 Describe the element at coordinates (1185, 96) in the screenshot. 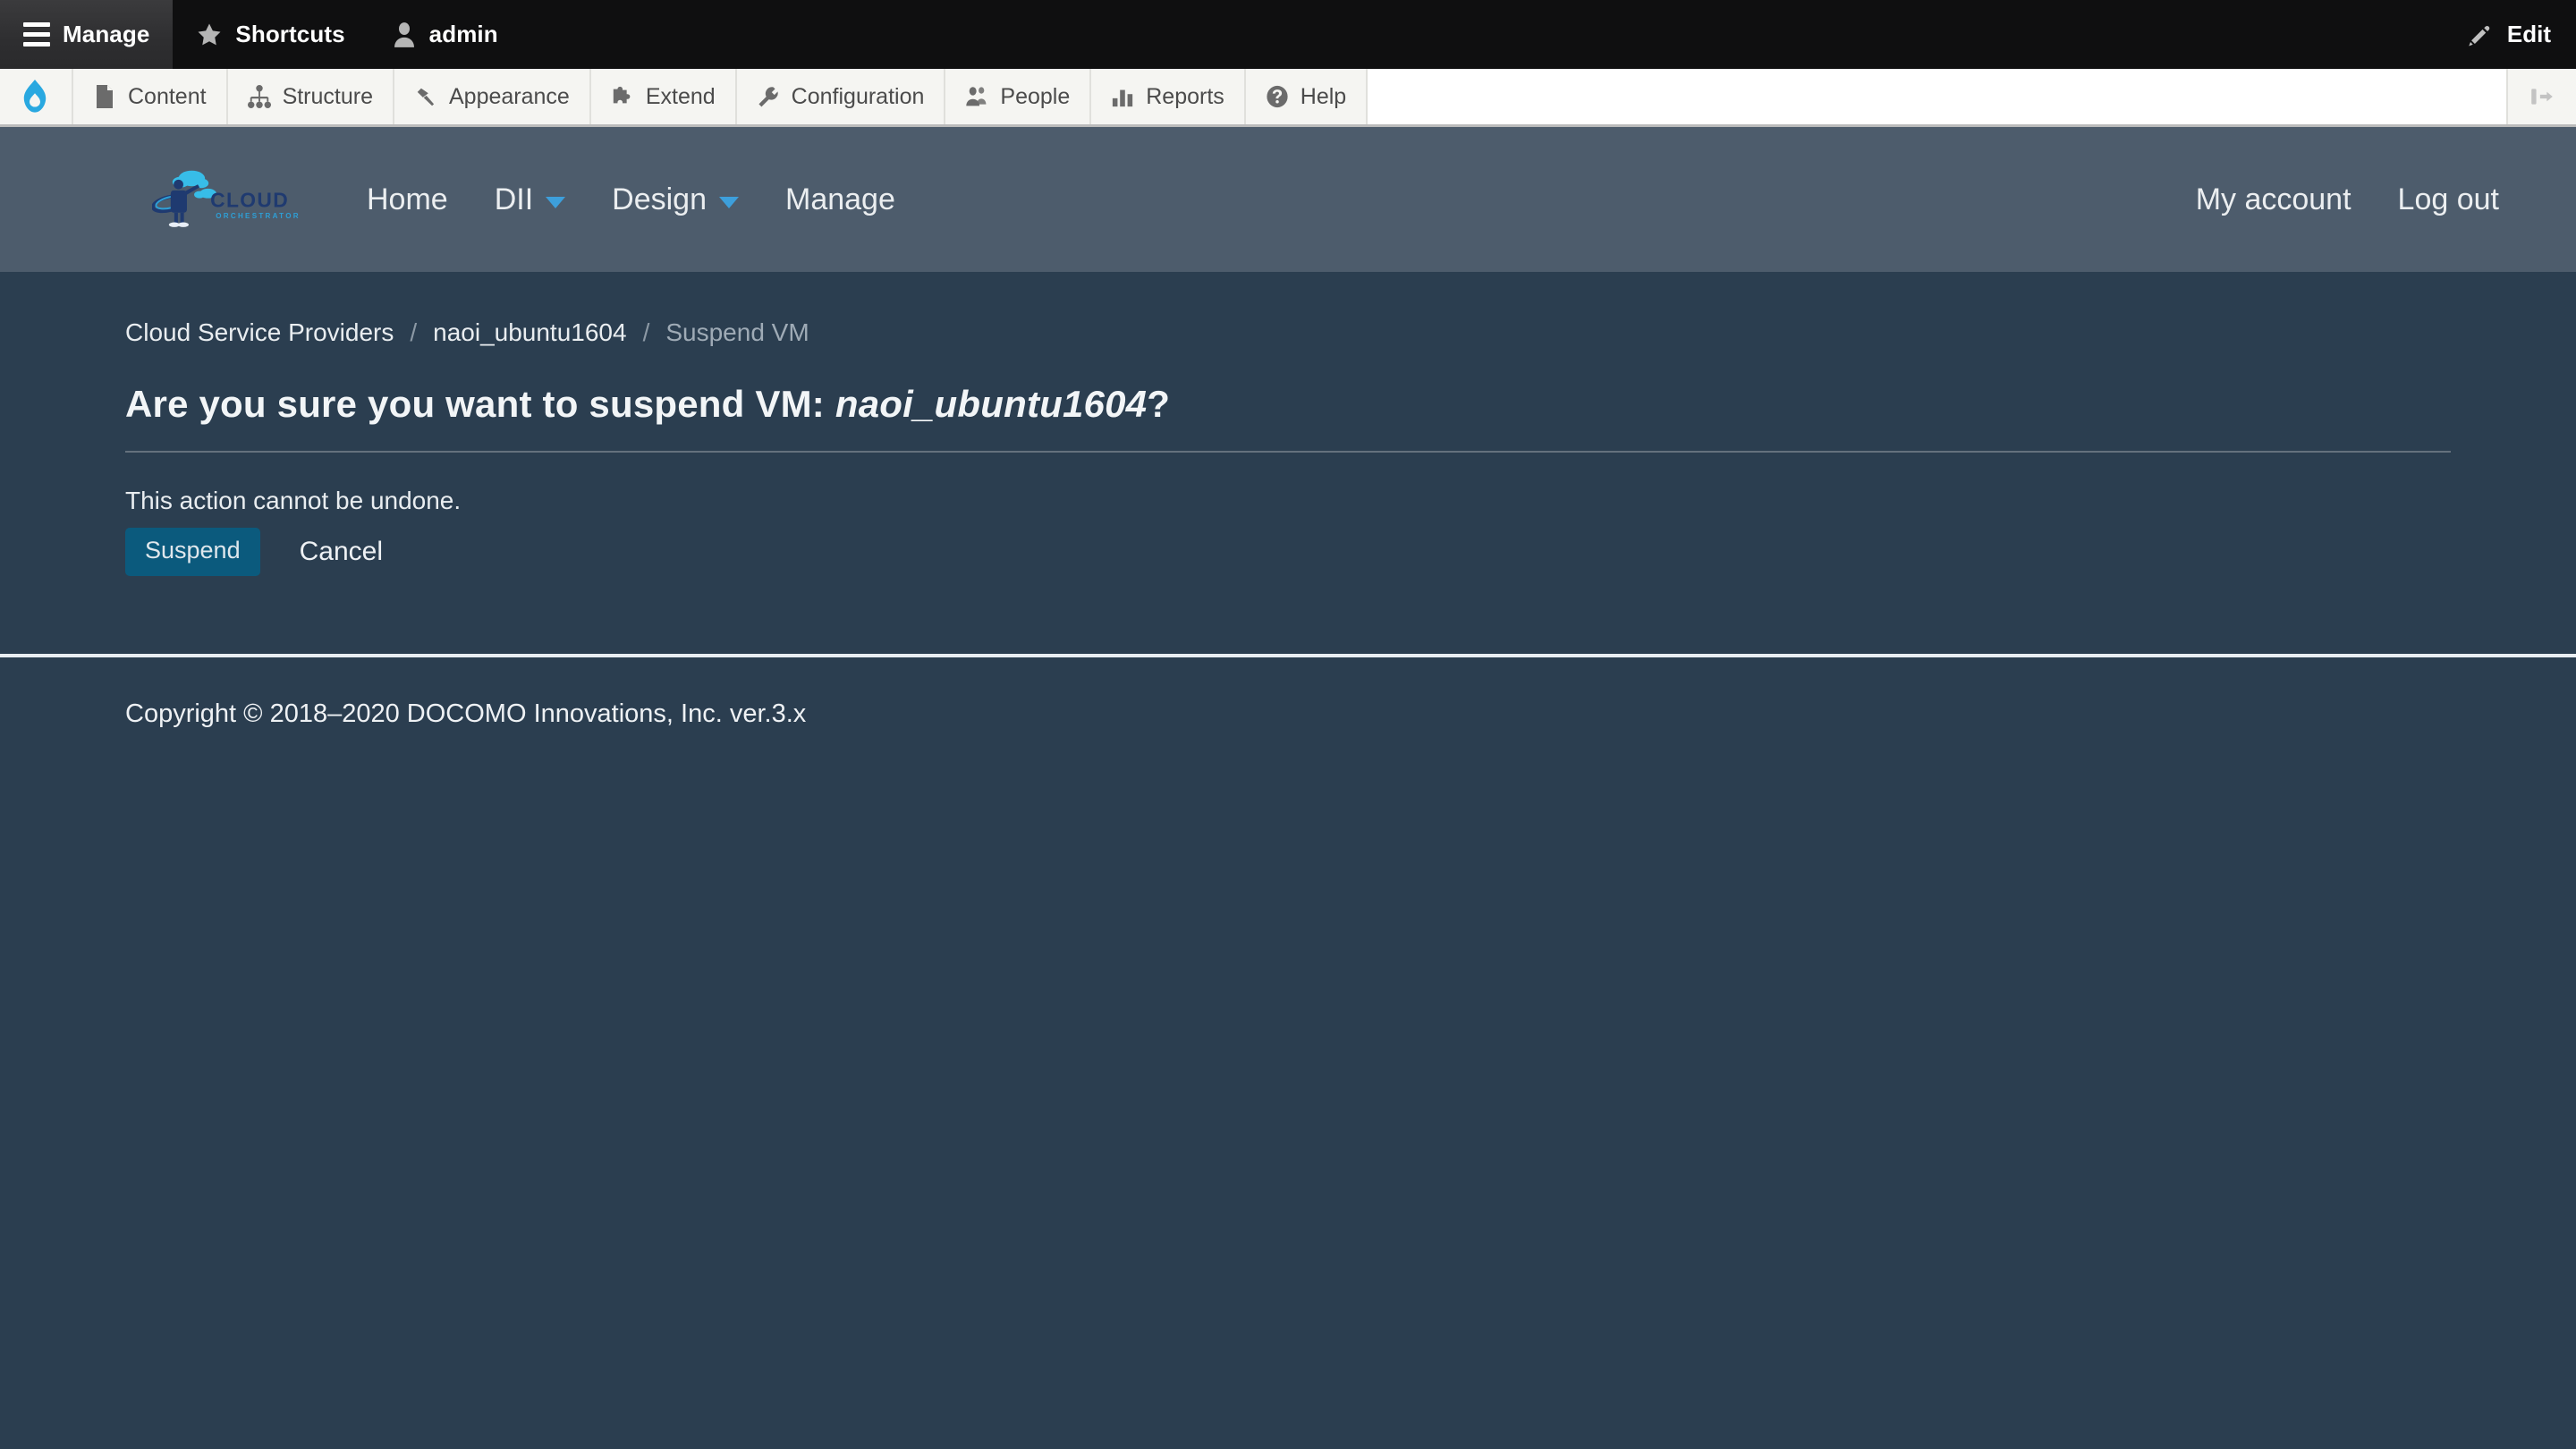

I see `admin-menu-item-reports-label: Reports` at that location.